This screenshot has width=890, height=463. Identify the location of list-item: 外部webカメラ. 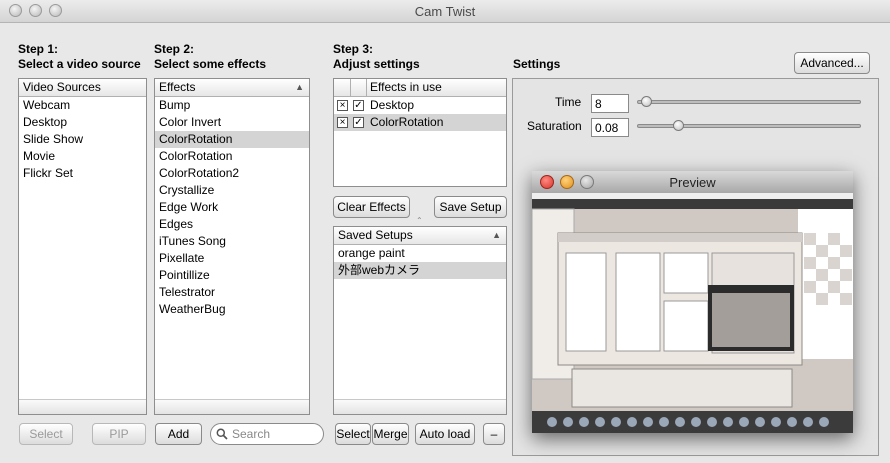
(420, 270).